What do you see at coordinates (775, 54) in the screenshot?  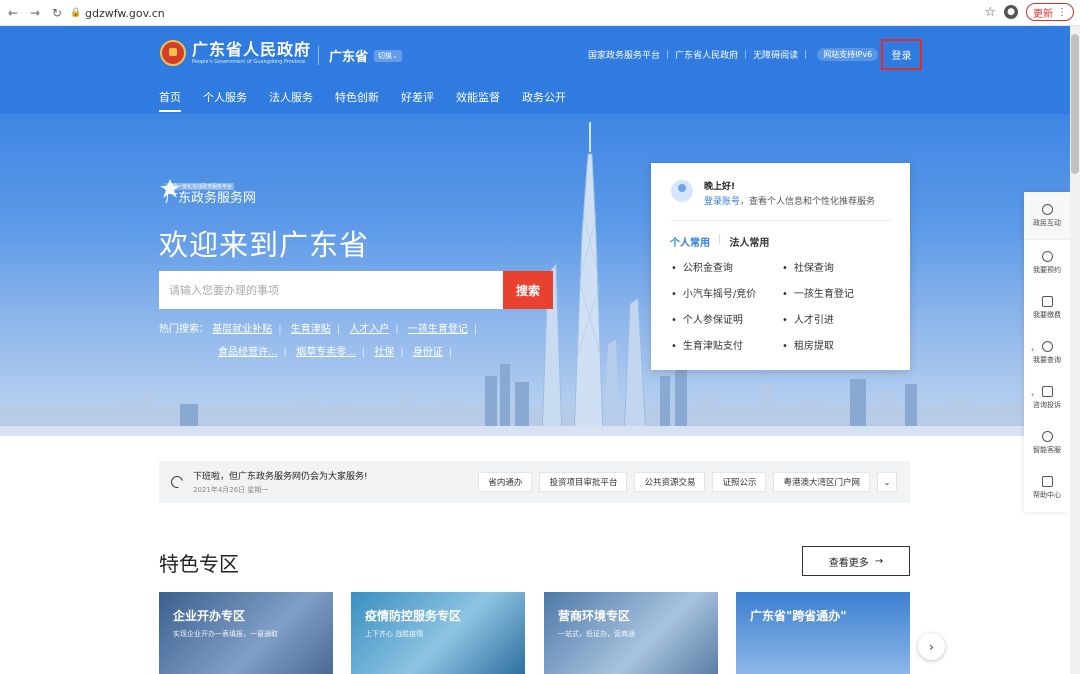 I see `link-accessibility: 无障碍阅读` at bounding box center [775, 54].